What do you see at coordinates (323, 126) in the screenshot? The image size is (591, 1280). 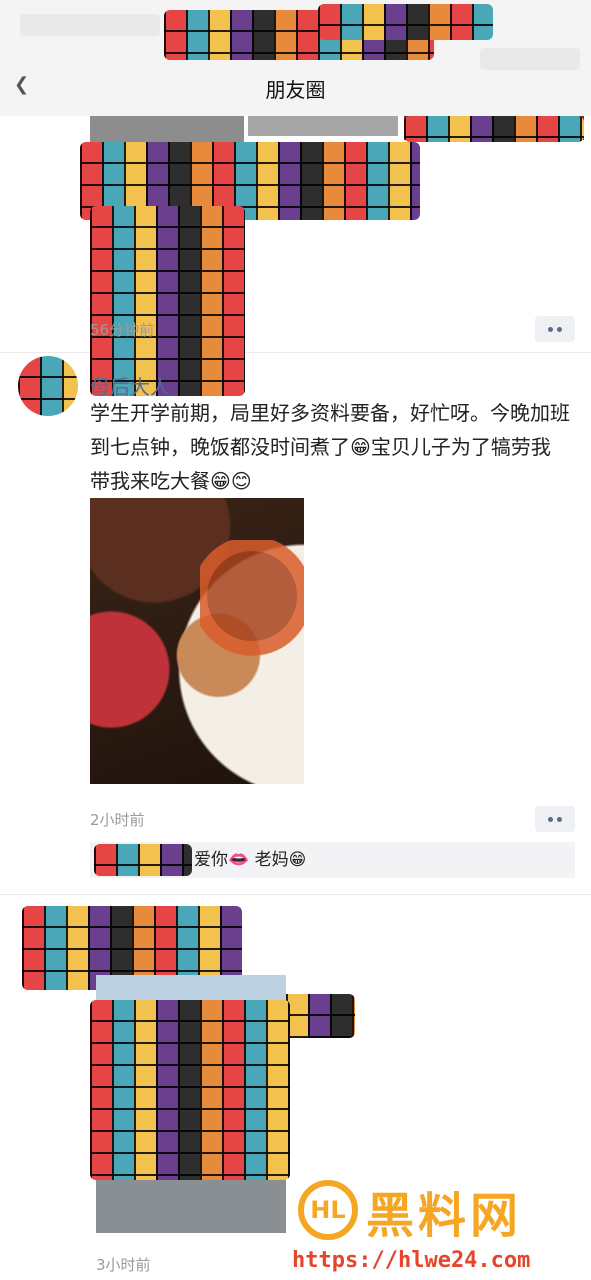 I see `post-image` at bounding box center [323, 126].